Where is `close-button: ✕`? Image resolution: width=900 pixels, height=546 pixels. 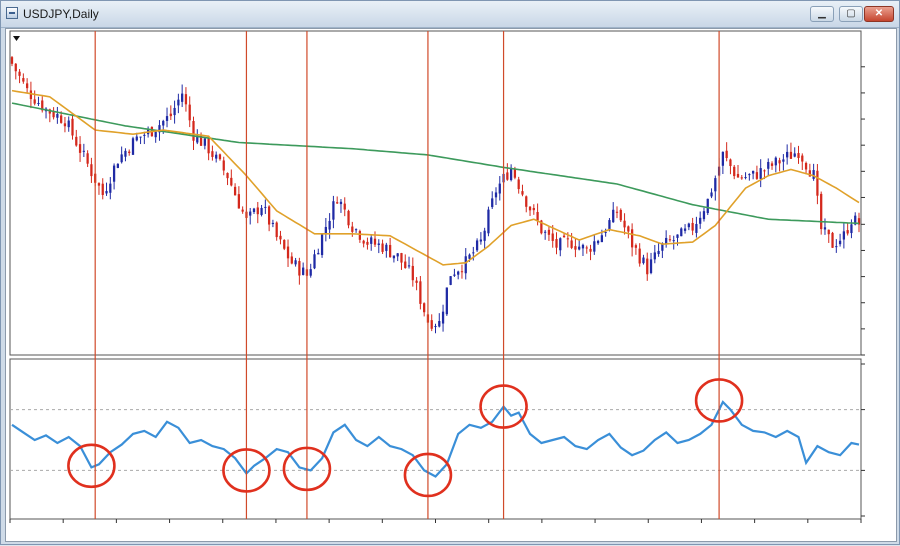 close-button: ✕ is located at coordinates (879, 14).